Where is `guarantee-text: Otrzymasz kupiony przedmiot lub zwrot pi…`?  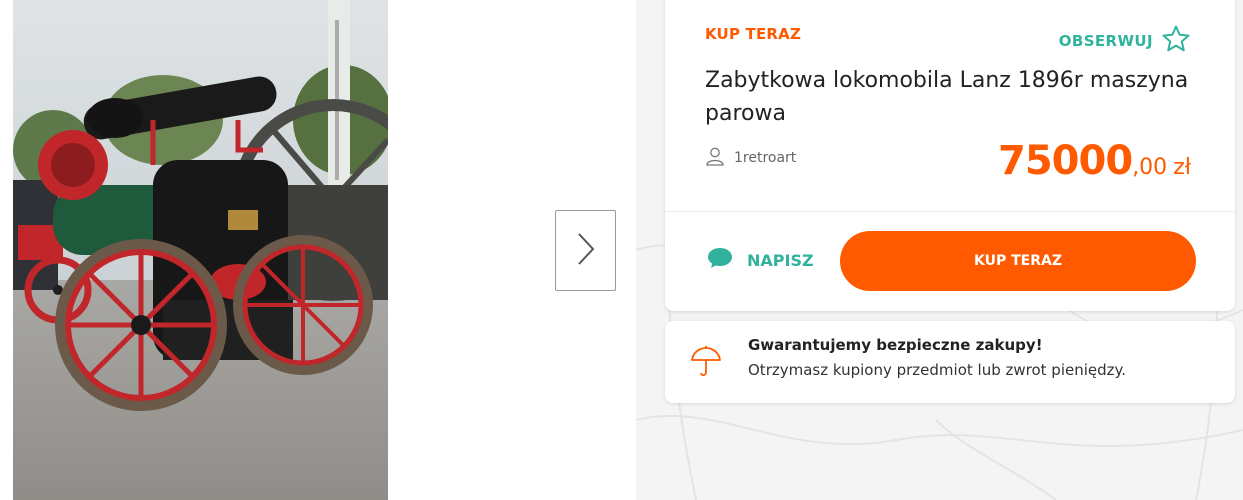 guarantee-text: Otrzymasz kupiony przedmiot lub zwrot pi… is located at coordinates (937, 370).